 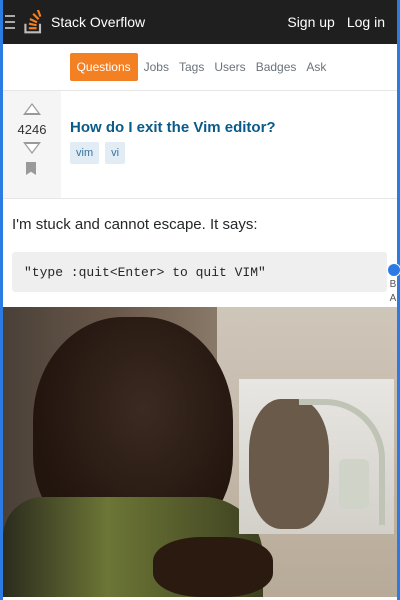 What do you see at coordinates (366, 22) in the screenshot?
I see `login-link: Log in` at bounding box center [366, 22].